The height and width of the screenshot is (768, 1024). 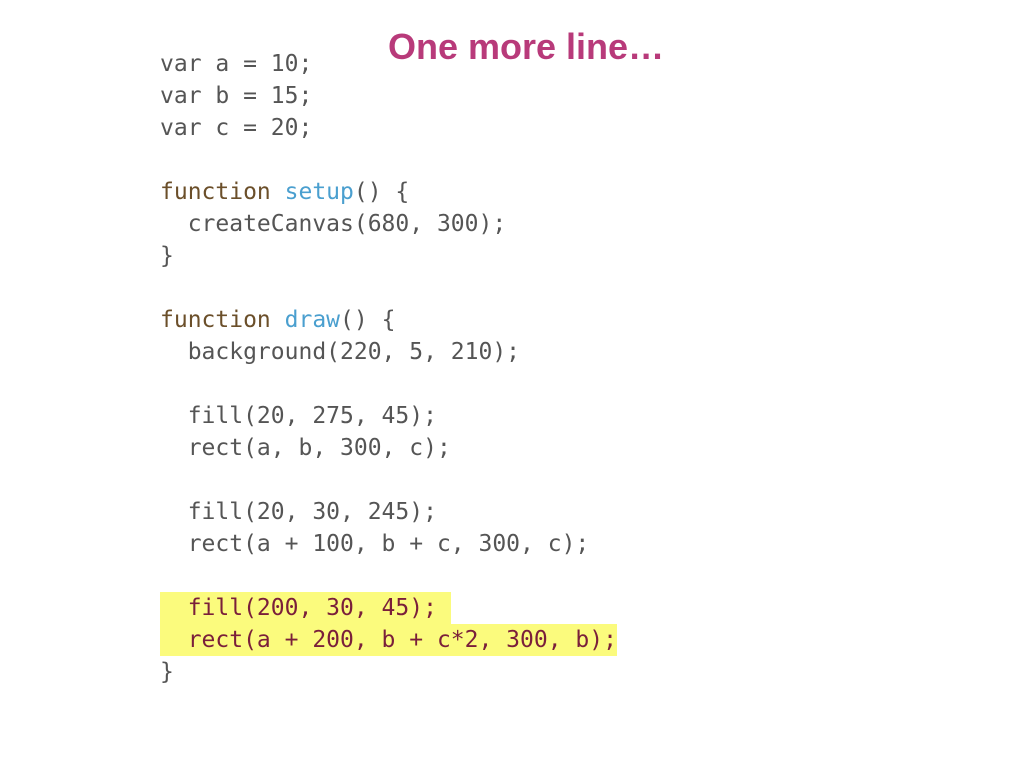 What do you see at coordinates (298, 416) in the screenshot?
I see `code-line-fill-green: fill(20, 275, 45);` at bounding box center [298, 416].